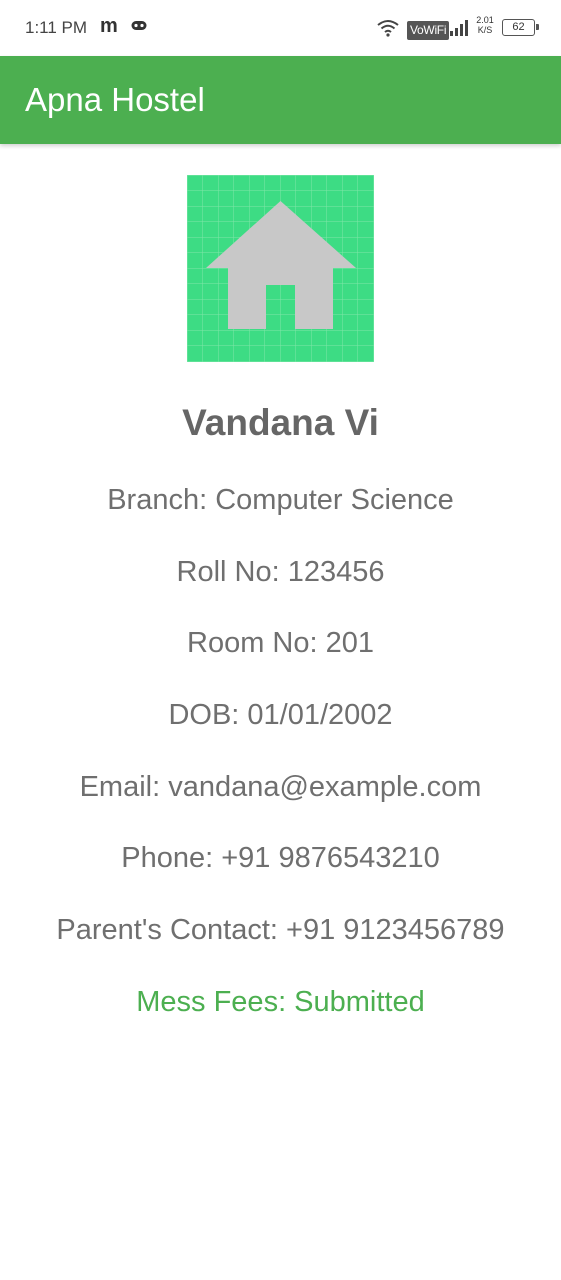 This screenshot has width=561, height=1280. What do you see at coordinates (485, 20) in the screenshot?
I see `network-speed-value: 2.01` at bounding box center [485, 20].